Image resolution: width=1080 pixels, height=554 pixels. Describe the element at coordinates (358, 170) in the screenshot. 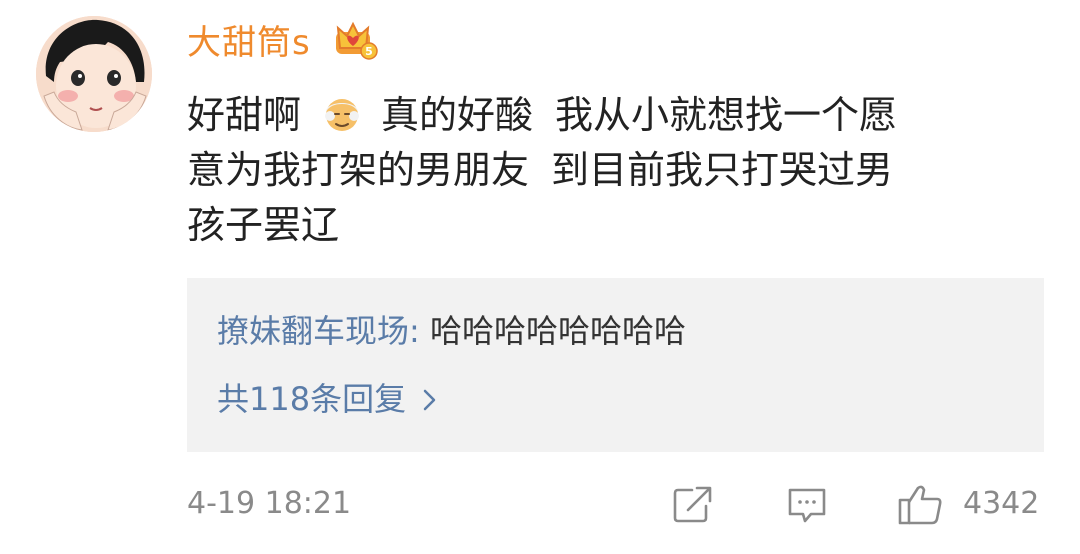

I see `comment-text-part: 意为我打架的男朋友` at that location.